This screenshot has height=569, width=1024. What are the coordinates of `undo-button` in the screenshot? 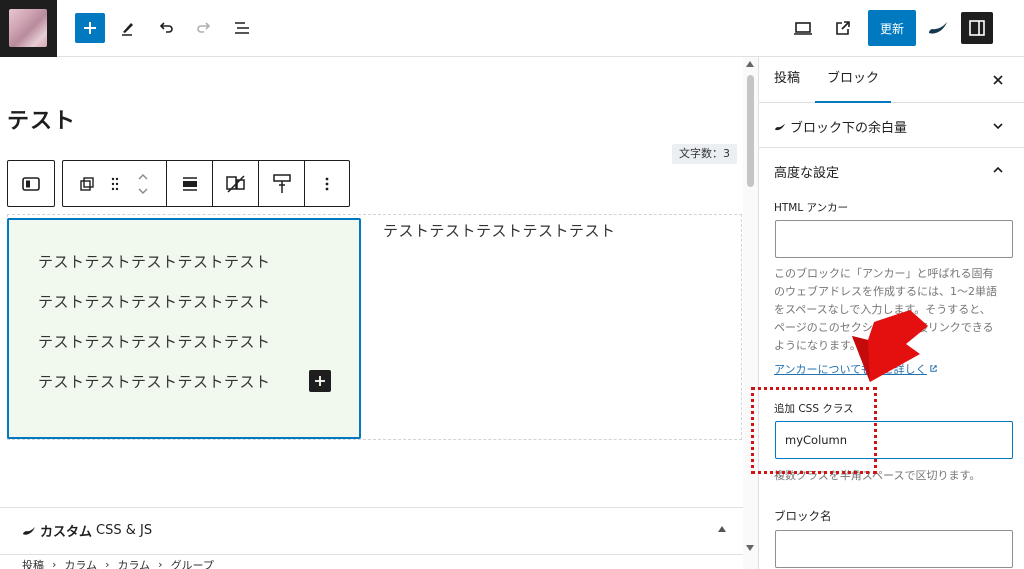 It's located at (166, 28).